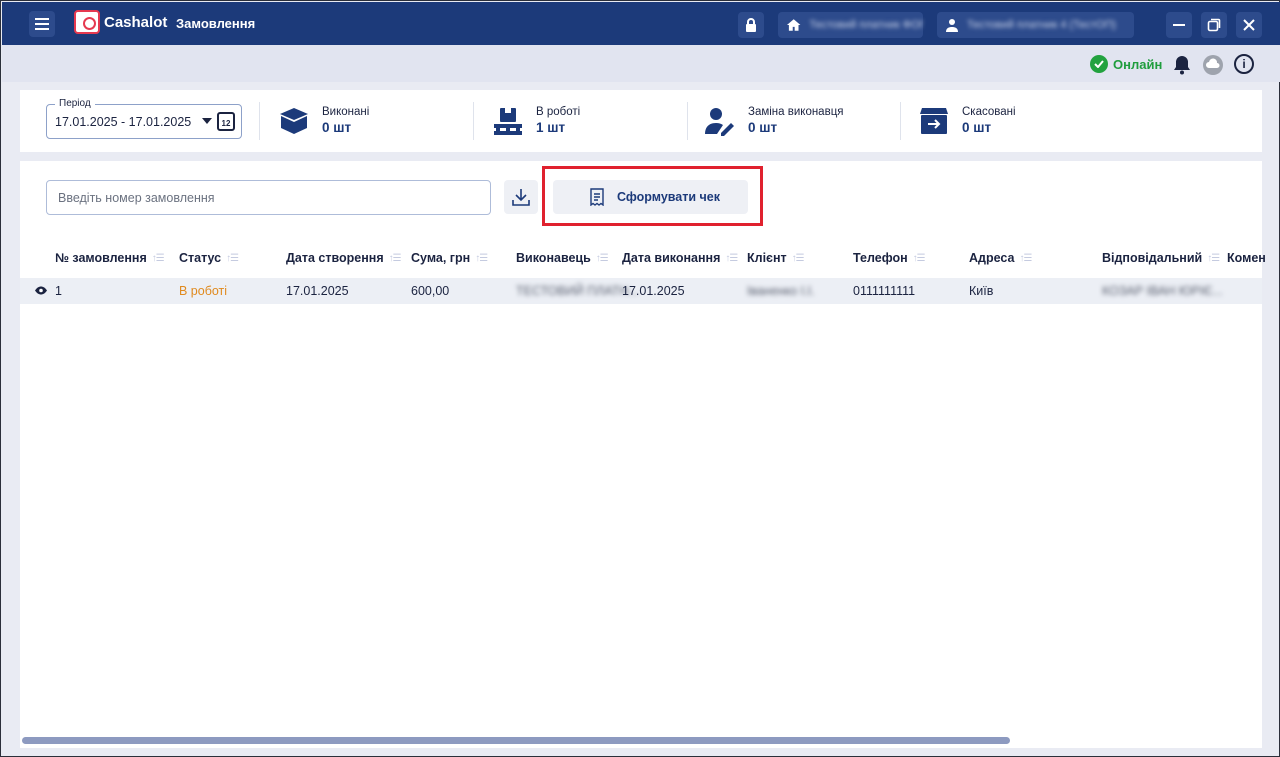 The height and width of the screenshot is (757, 1280). Describe the element at coordinates (680, 258) in the screenshot. I see `col-done-date: Дата виконання ↑☰` at that location.